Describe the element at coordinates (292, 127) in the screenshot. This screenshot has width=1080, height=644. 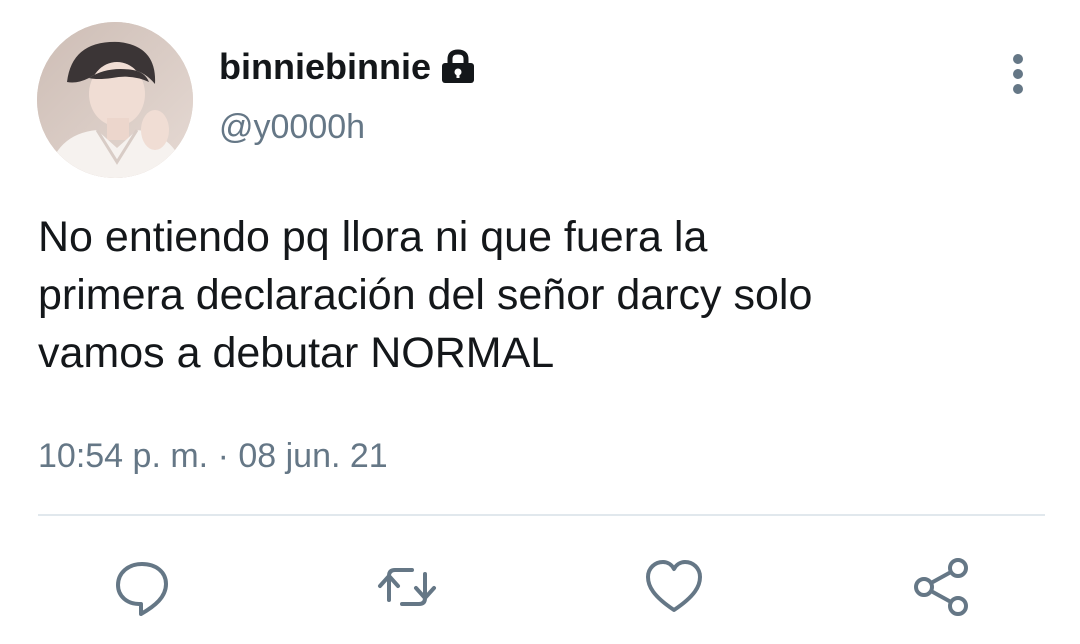
I see `user-handle: @y0000h` at that location.